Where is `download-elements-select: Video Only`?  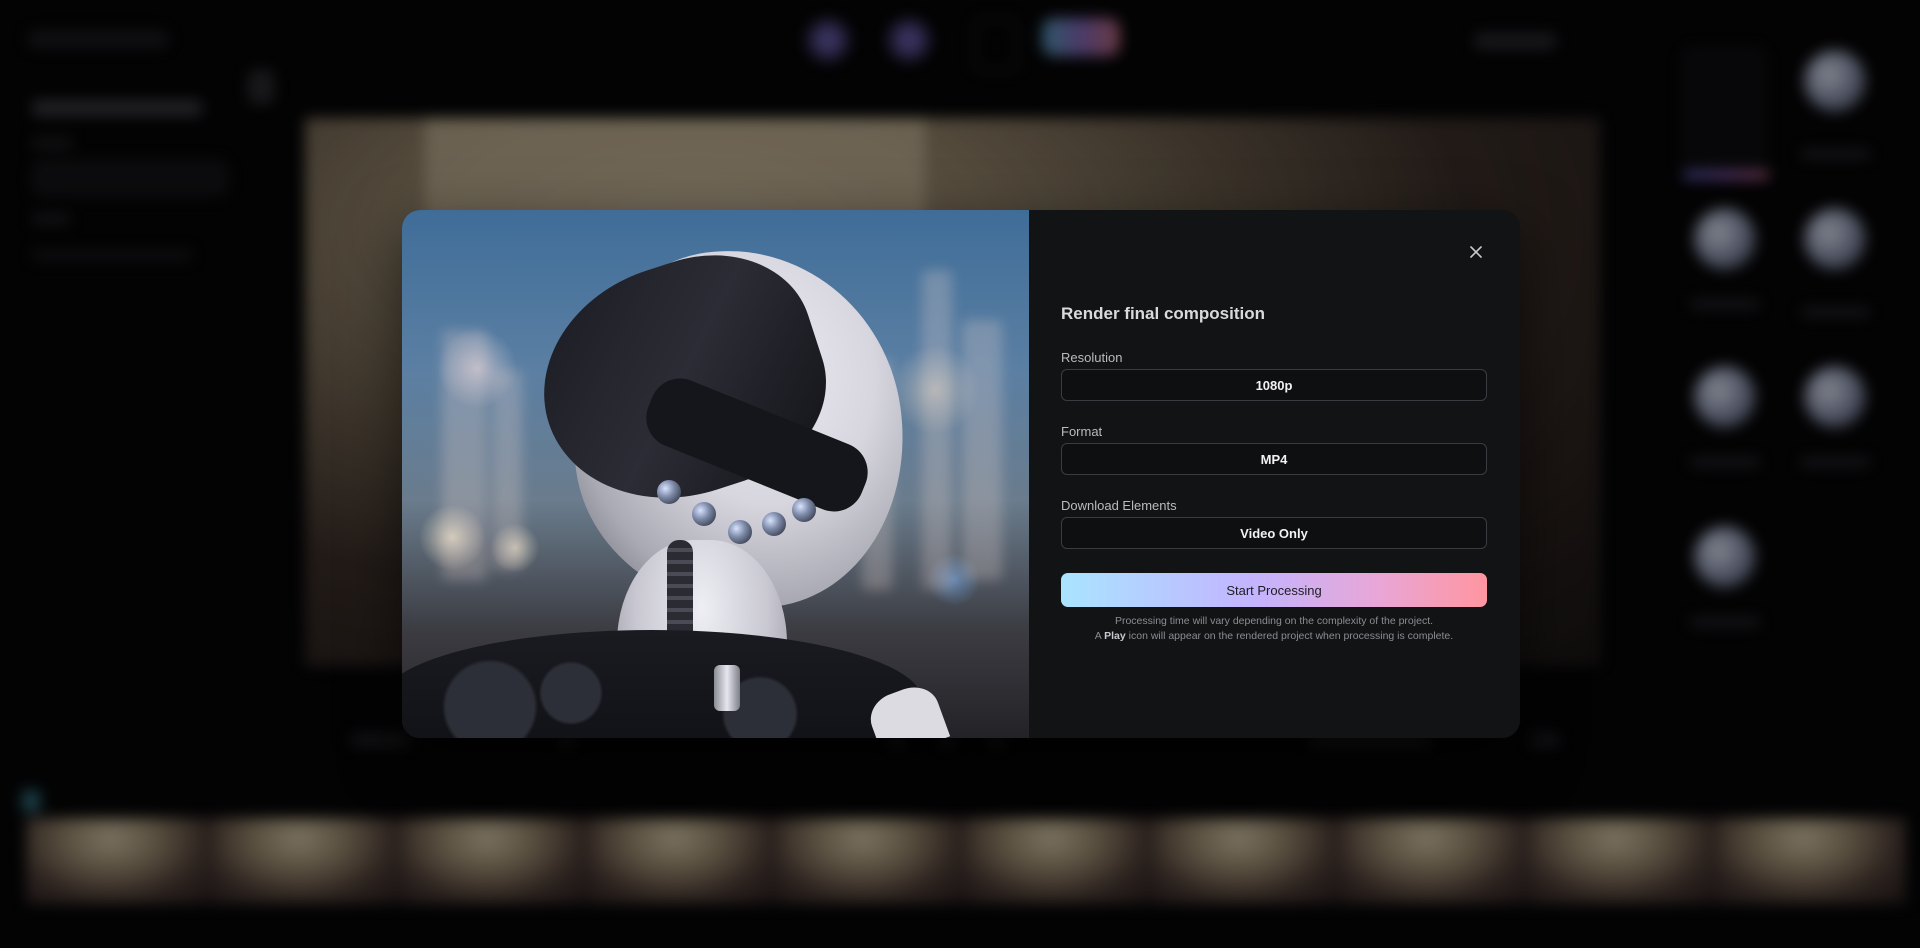 download-elements-select: Video Only is located at coordinates (1274, 533).